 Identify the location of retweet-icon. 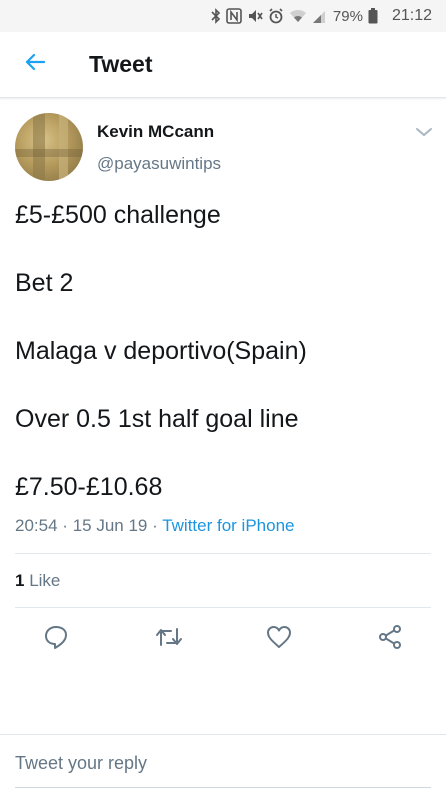
(169, 639).